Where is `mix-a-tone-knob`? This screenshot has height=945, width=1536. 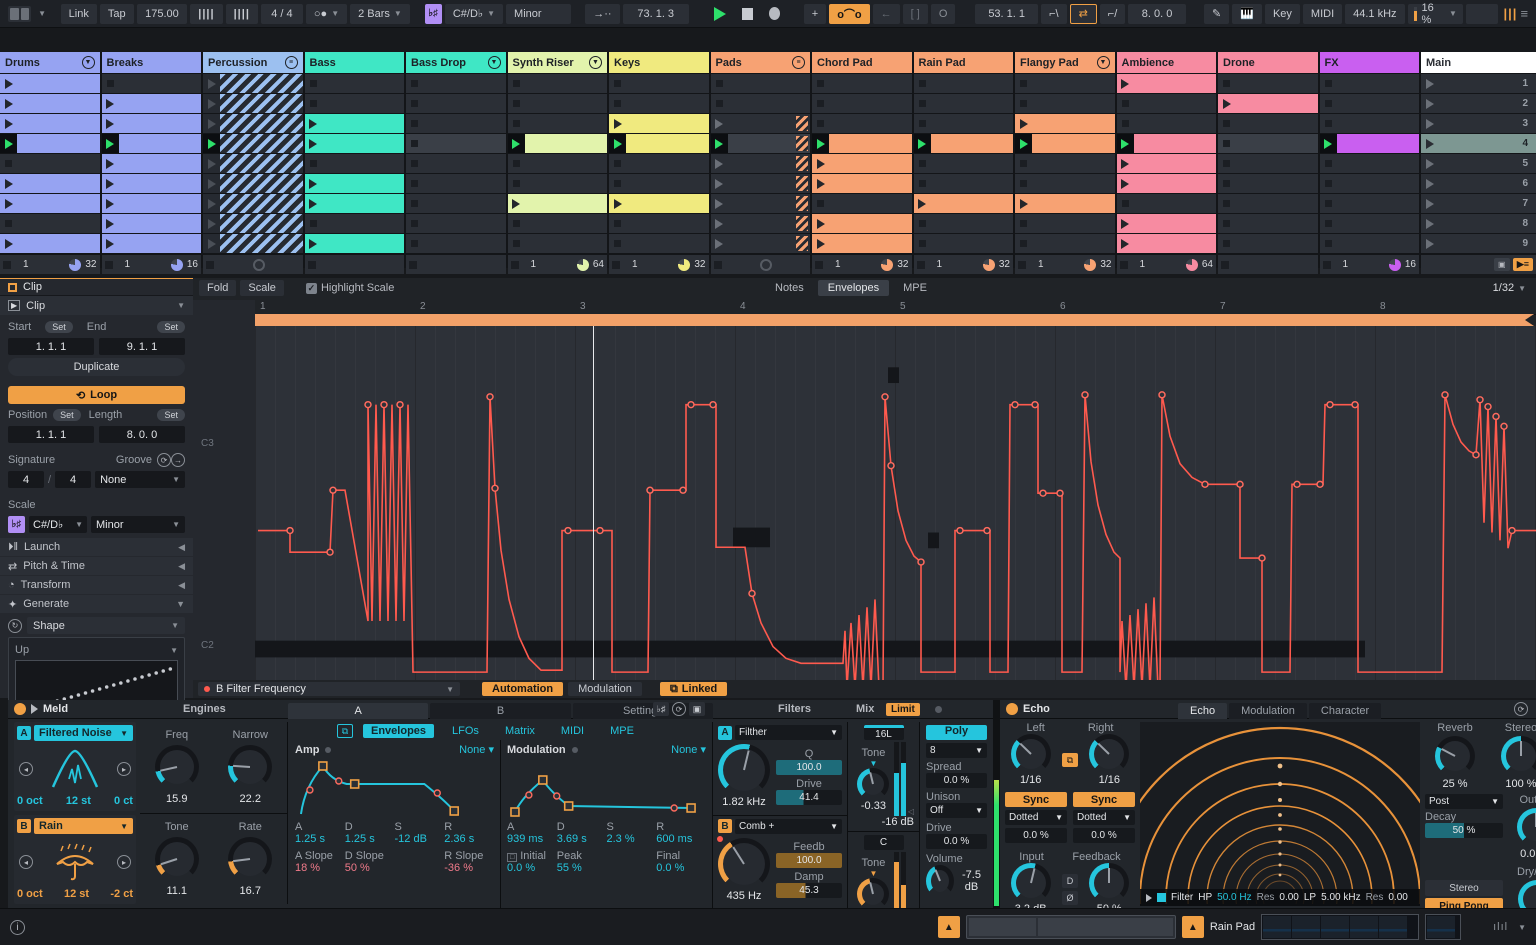 mix-a-tone-knob is located at coordinates (873, 783).